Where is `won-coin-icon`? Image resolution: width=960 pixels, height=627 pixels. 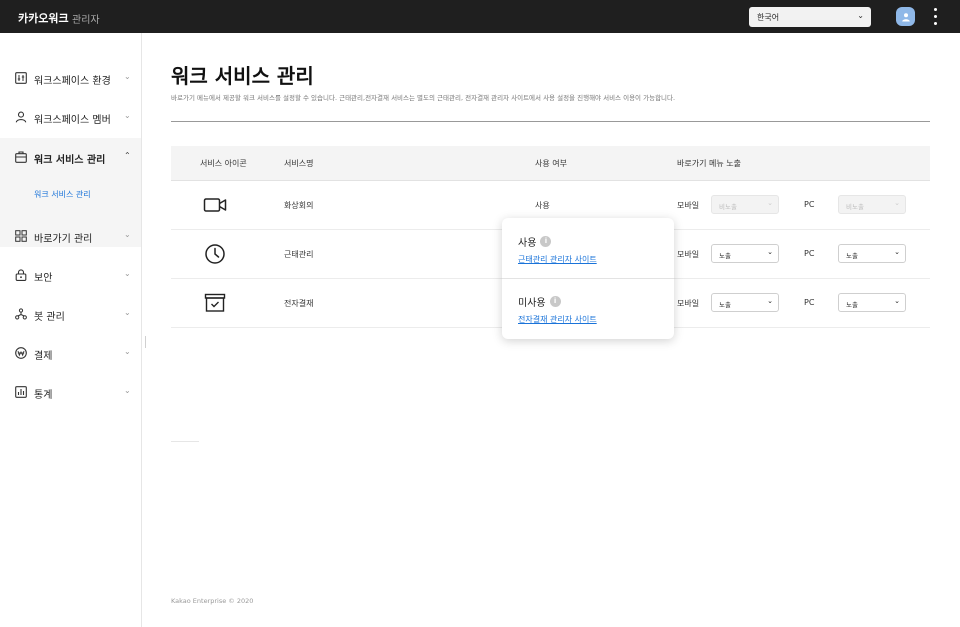 won-coin-icon is located at coordinates (21, 353).